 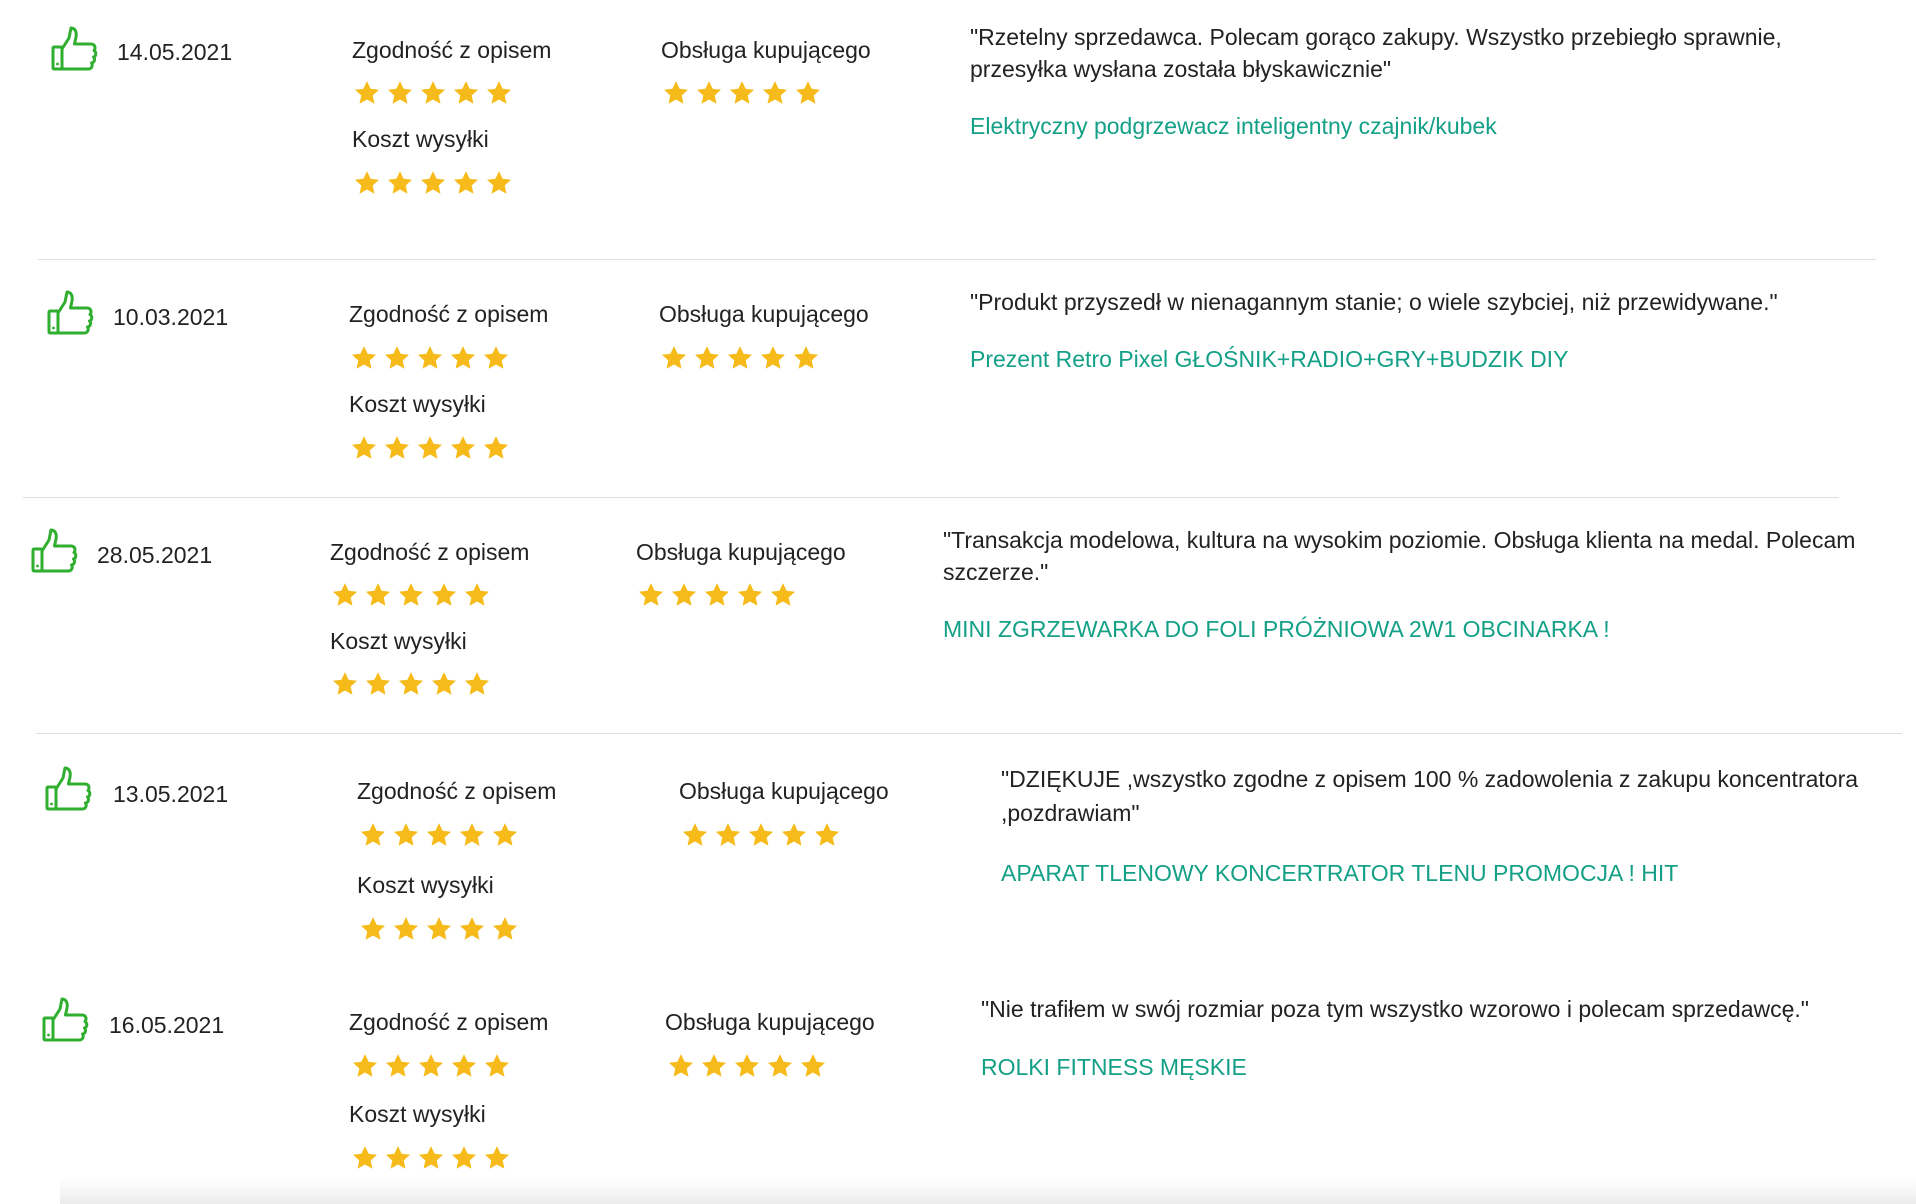 I want to click on review-date: 16.05.2021, so click(x=167, y=1025).